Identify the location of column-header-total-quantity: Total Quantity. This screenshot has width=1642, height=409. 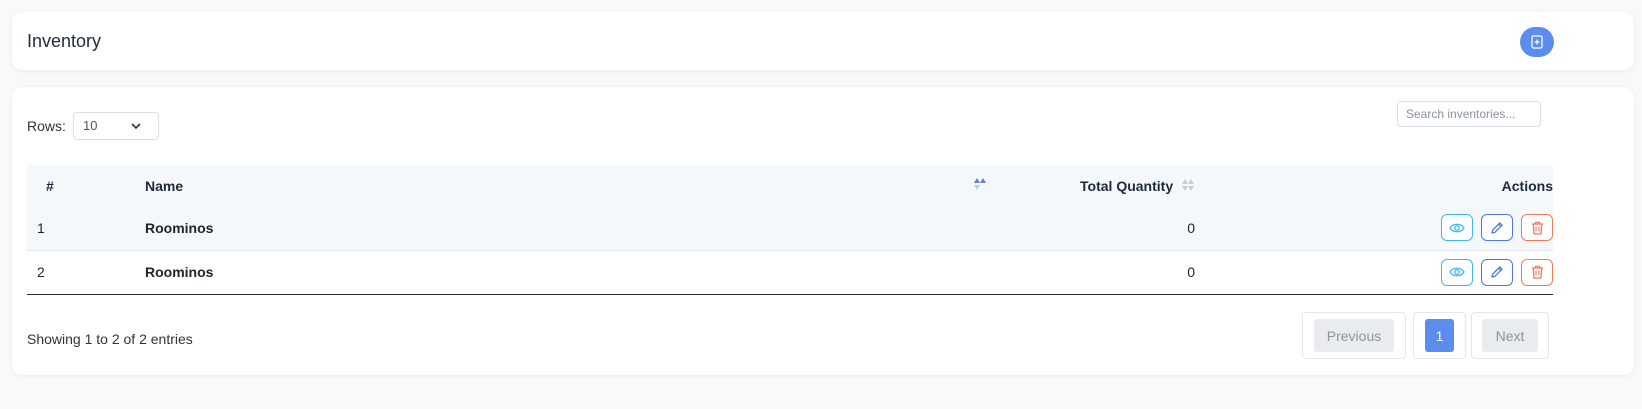
(1088, 185).